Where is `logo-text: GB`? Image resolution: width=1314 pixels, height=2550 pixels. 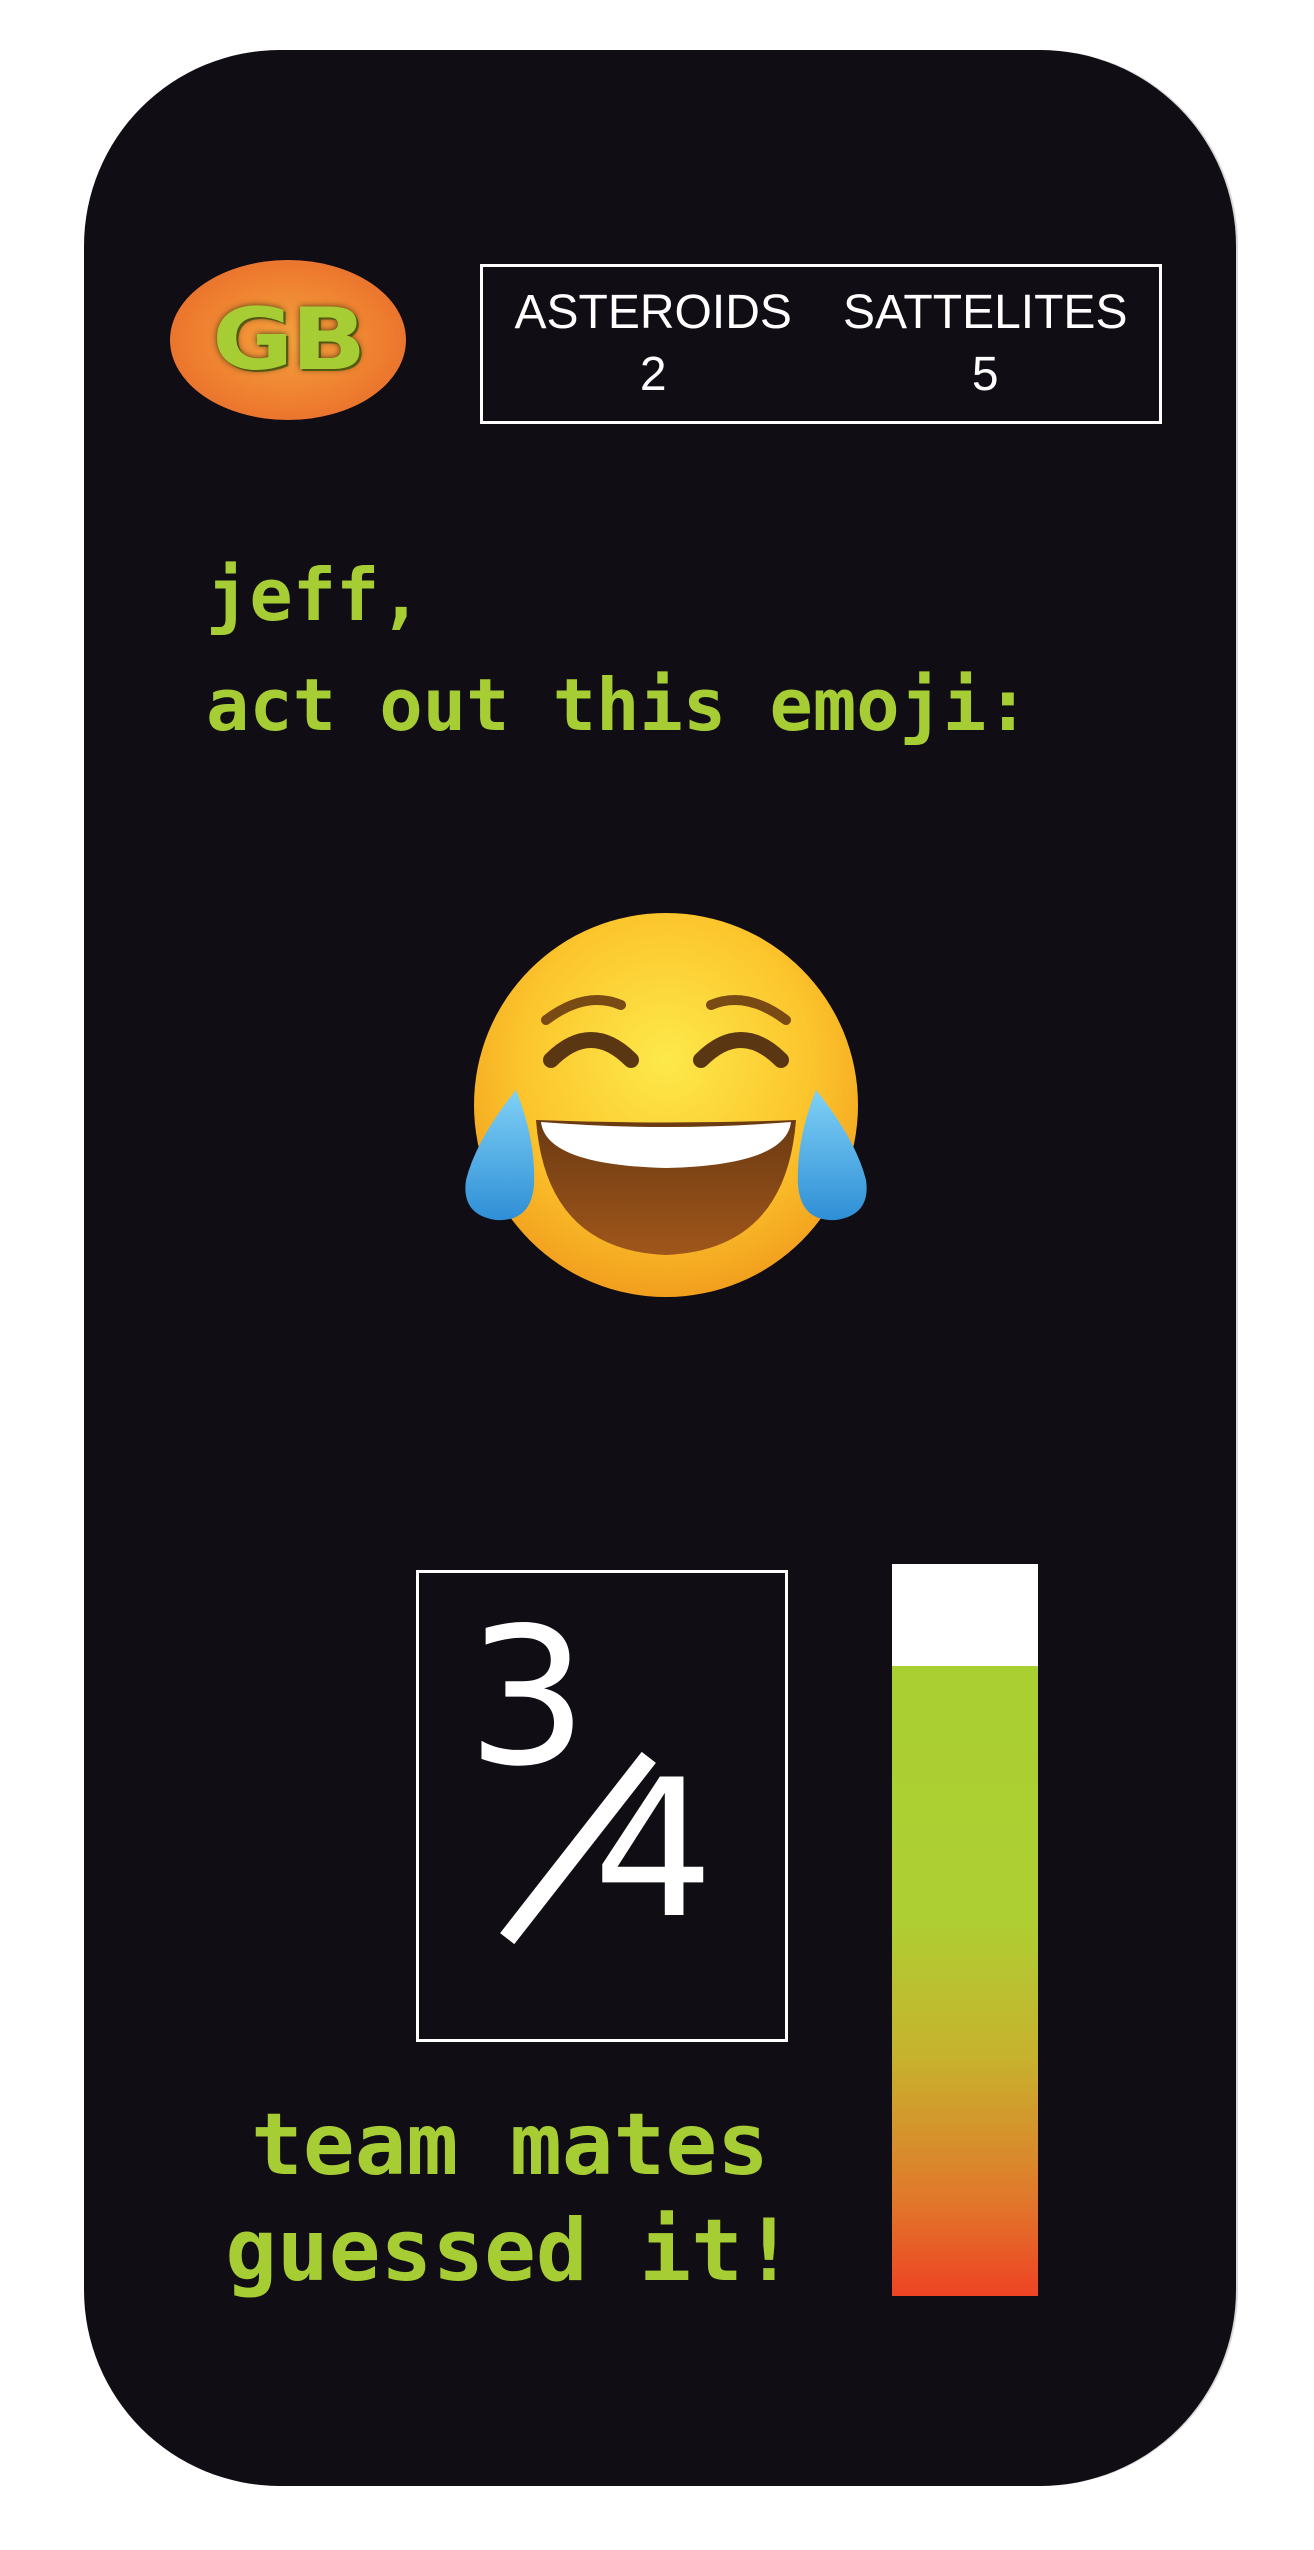
logo-text: GB is located at coordinates (289, 340).